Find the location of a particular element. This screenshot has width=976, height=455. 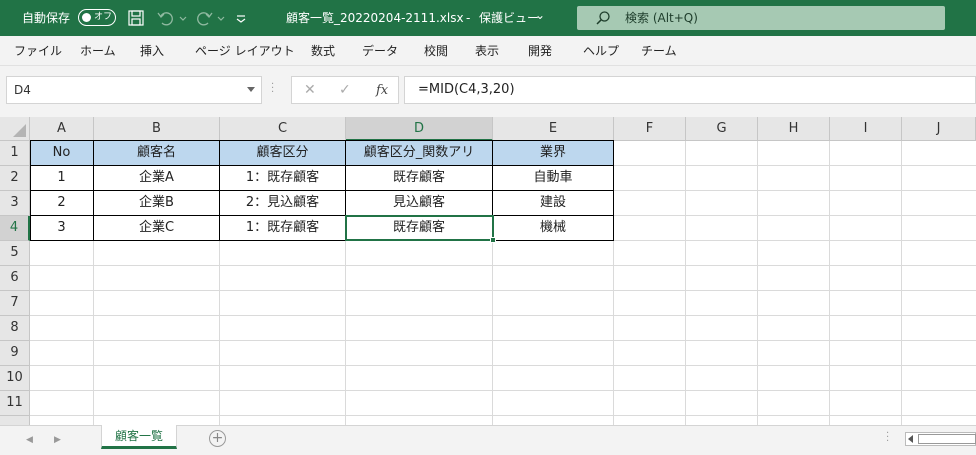

tab-data: データ is located at coordinates (380, 51).